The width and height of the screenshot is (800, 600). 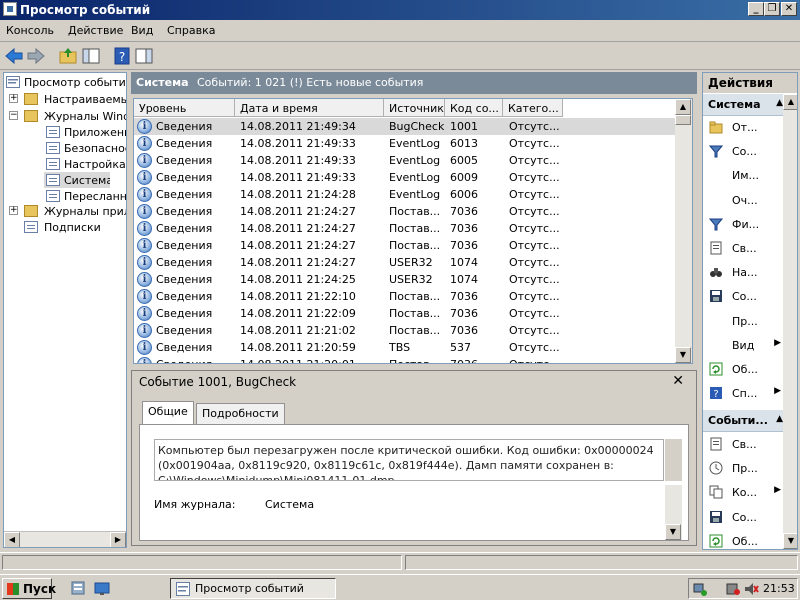 I want to click on log-icon, so click(x=53, y=196).